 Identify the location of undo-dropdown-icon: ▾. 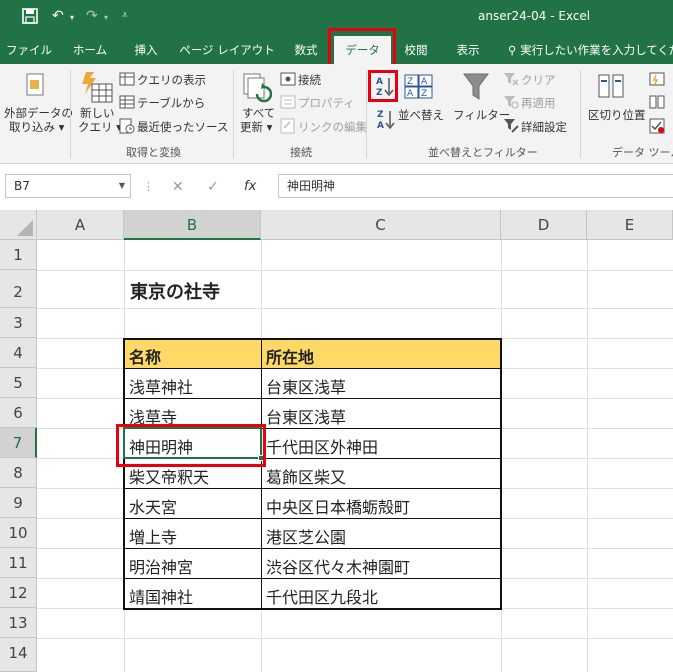
(72, 17).